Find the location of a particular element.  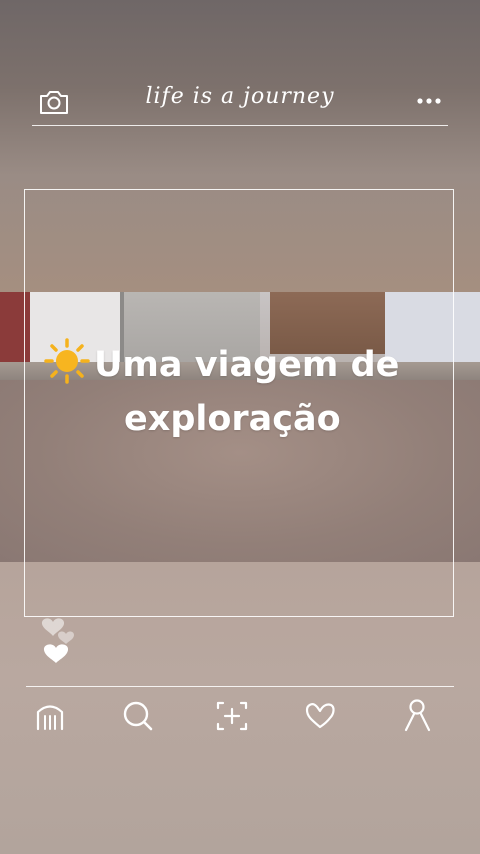

nav-likes is located at coordinates (320, 716).